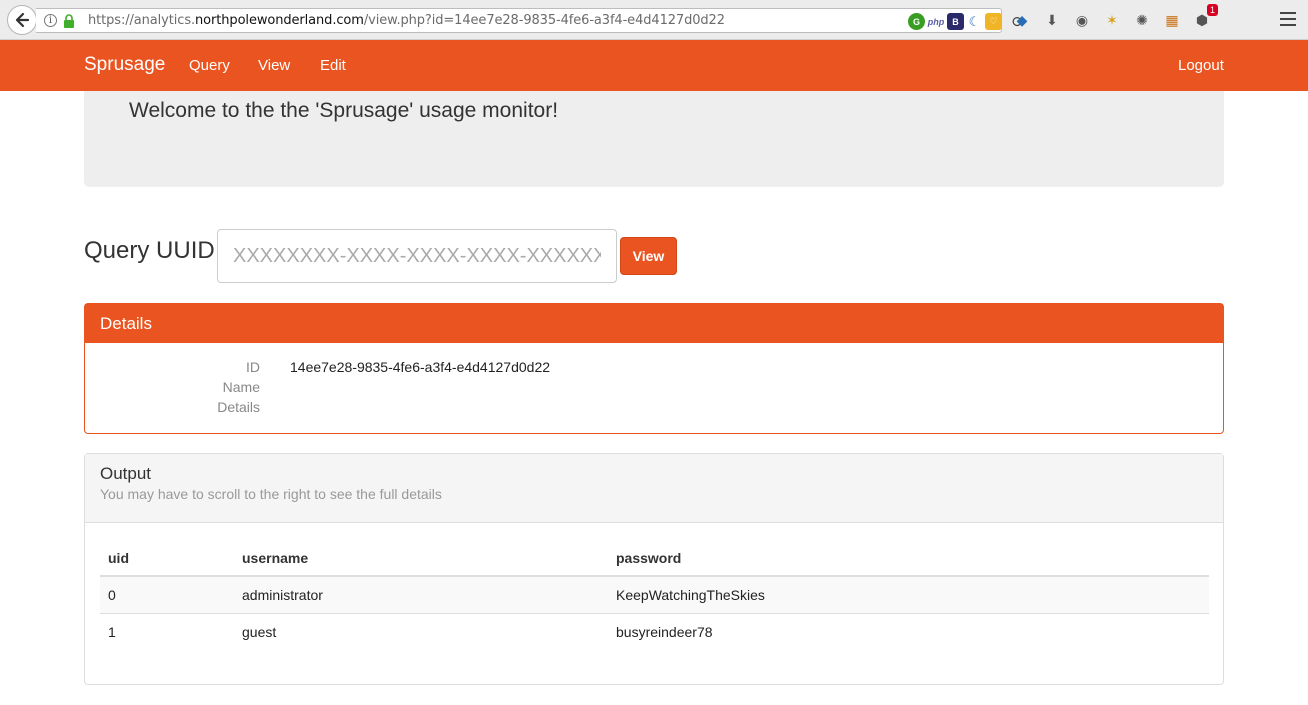 The height and width of the screenshot is (705, 1308). Describe the element at coordinates (654, 65) in the screenshot. I see `navbar: Sprusage Query View Edit Logout` at that location.